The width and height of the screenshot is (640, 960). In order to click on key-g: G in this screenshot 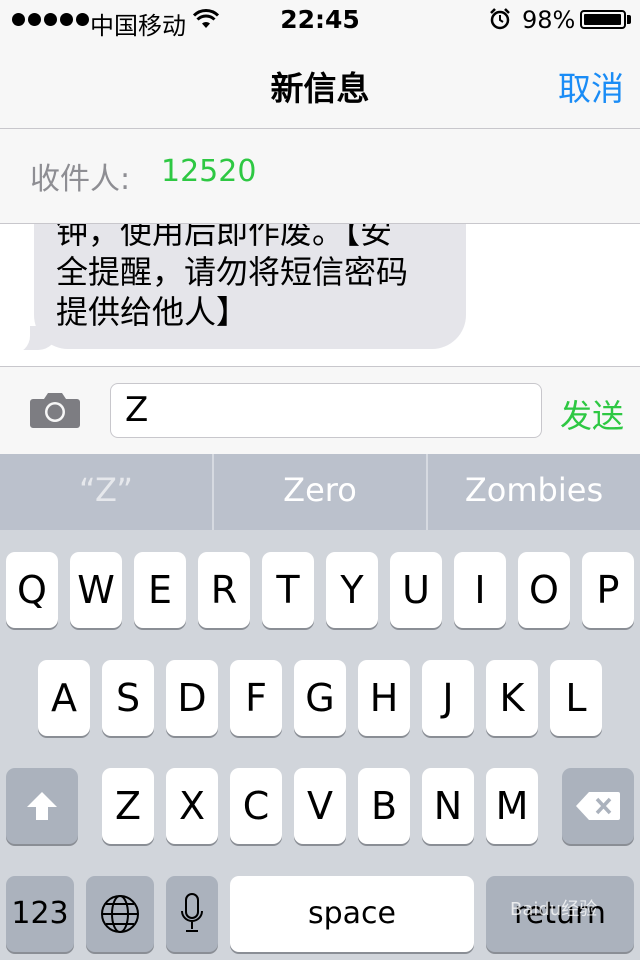, I will do `click(320, 698)`.